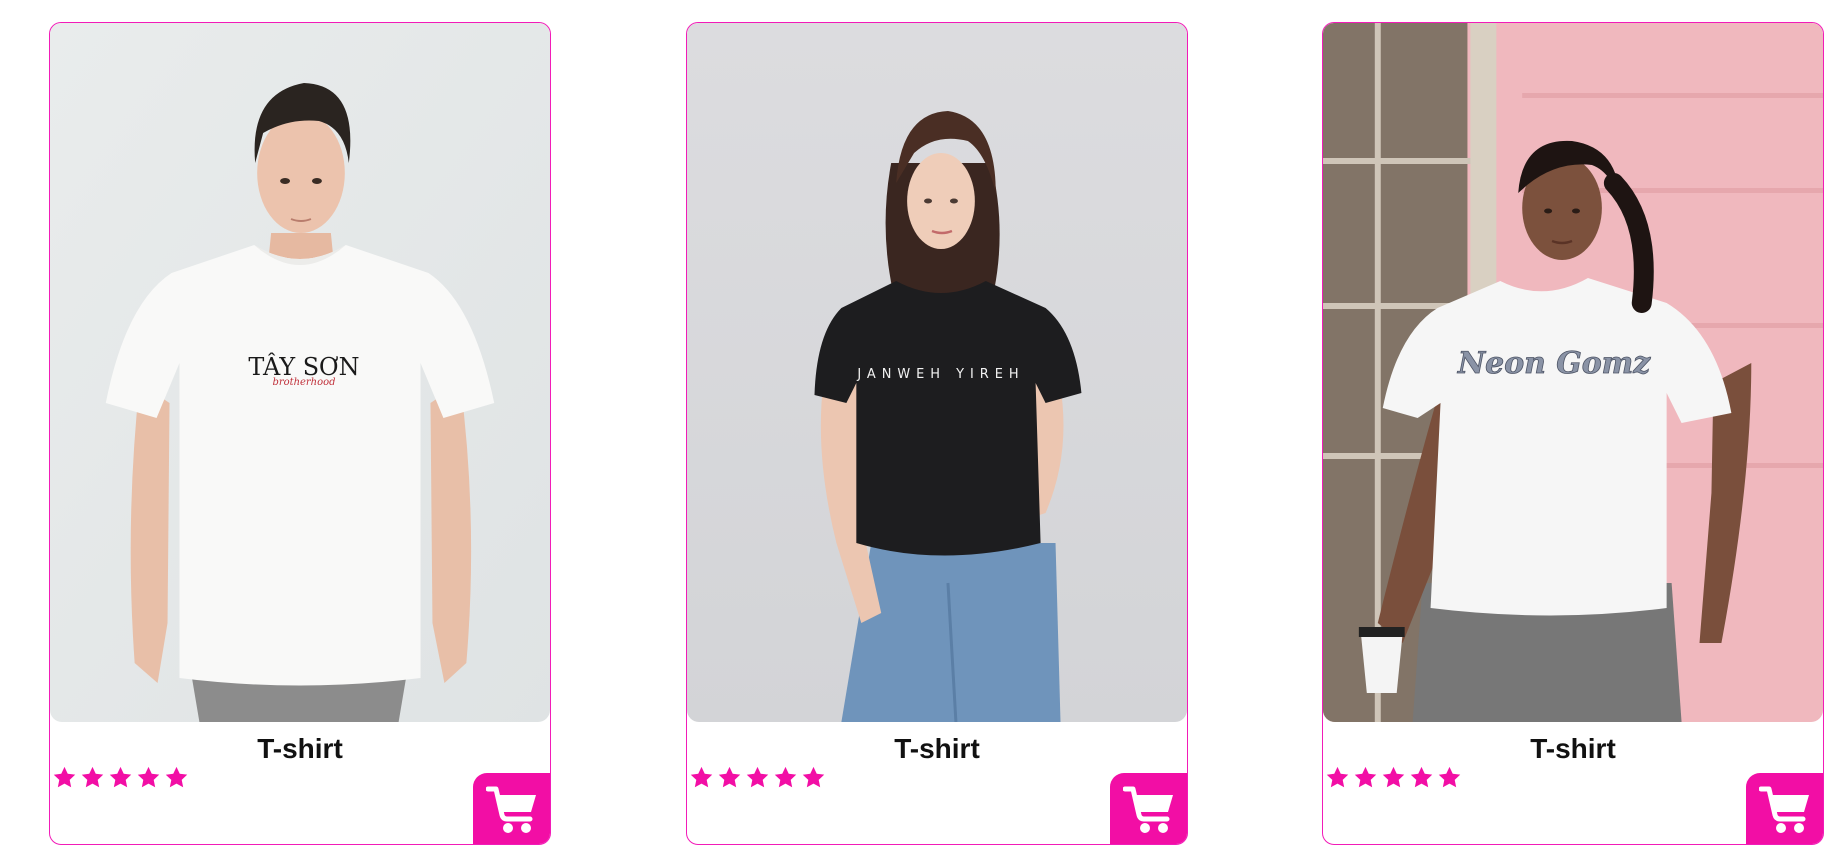 This screenshot has height=847, width=1841. I want to click on shirt-print-text: JANWEH YIREH, so click(940, 374).